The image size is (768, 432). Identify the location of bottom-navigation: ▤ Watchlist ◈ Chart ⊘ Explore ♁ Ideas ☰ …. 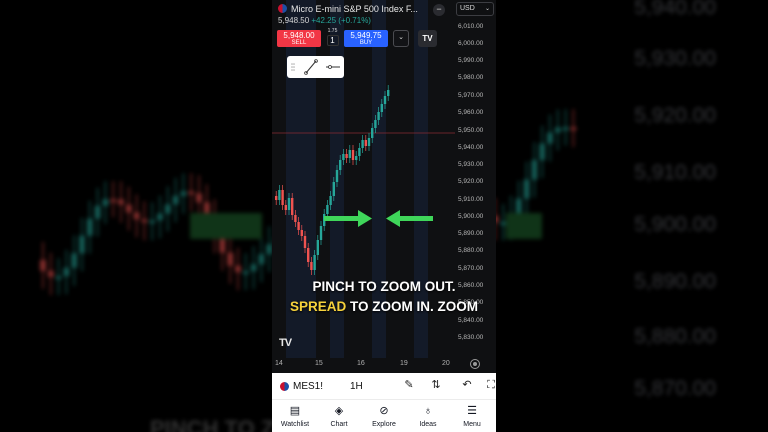
(384, 415).